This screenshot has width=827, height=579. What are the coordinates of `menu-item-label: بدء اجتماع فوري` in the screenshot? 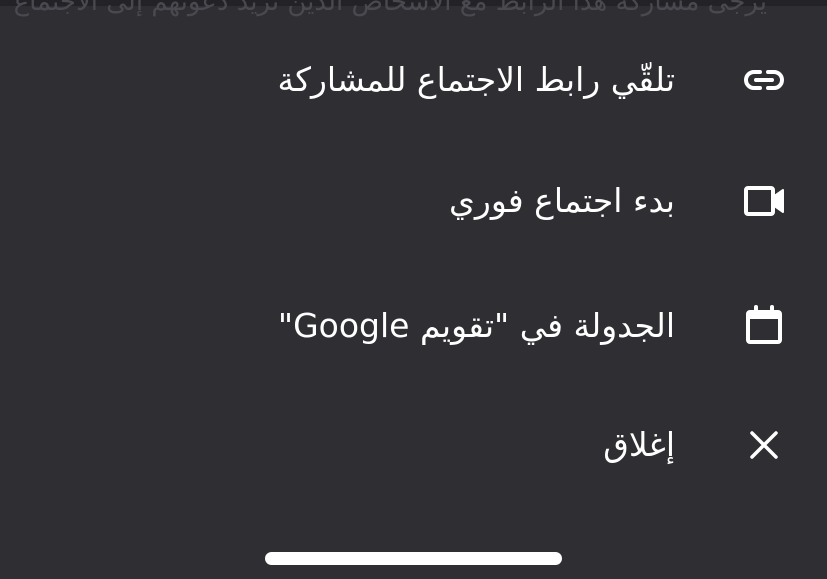 It's located at (562, 201).